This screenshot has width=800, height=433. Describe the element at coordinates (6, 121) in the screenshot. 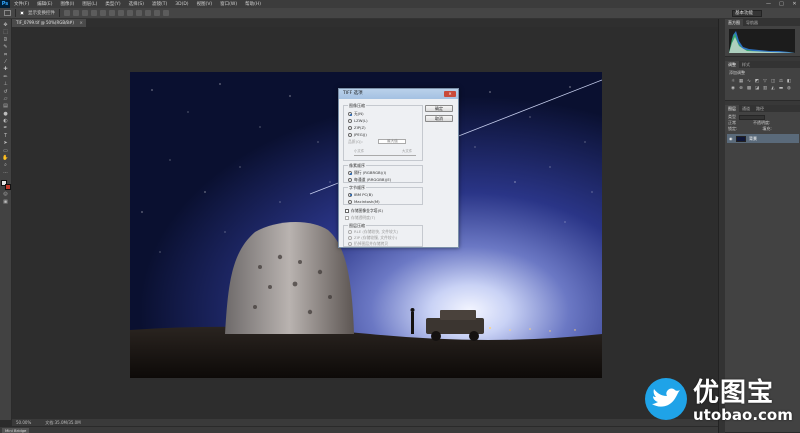

I see `dodge-tool-icon: ◐` at that location.